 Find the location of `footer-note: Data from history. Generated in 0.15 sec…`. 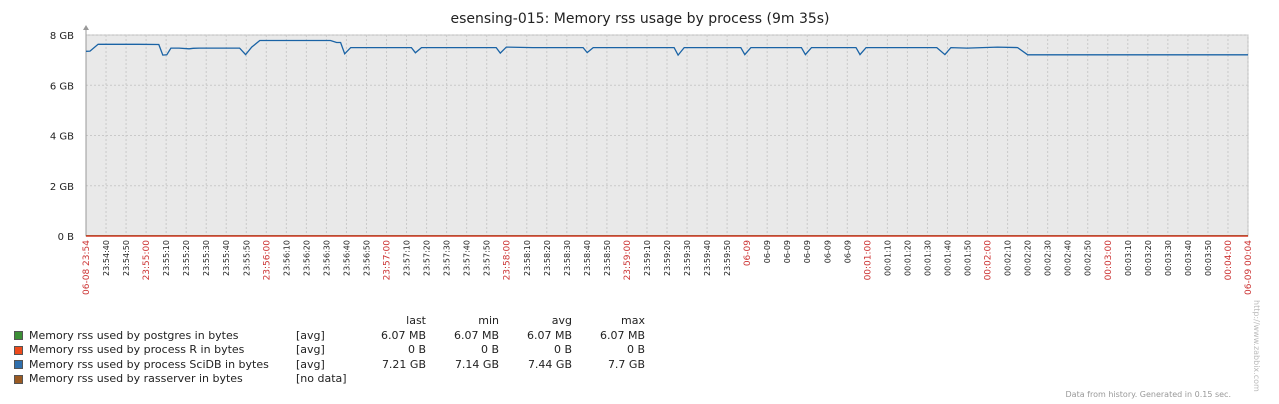

footer-note: Data from history. Generated in 0.15 sec… is located at coordinates (1148, 394).